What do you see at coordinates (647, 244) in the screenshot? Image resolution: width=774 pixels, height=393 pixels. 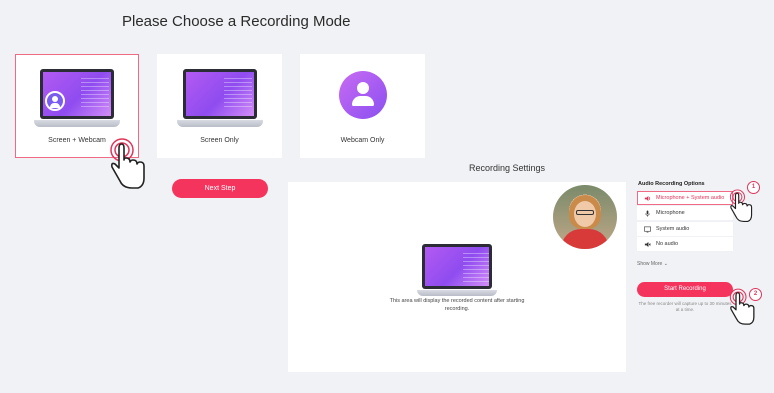 I see `mute-icon` at bounding box center [647, 244].